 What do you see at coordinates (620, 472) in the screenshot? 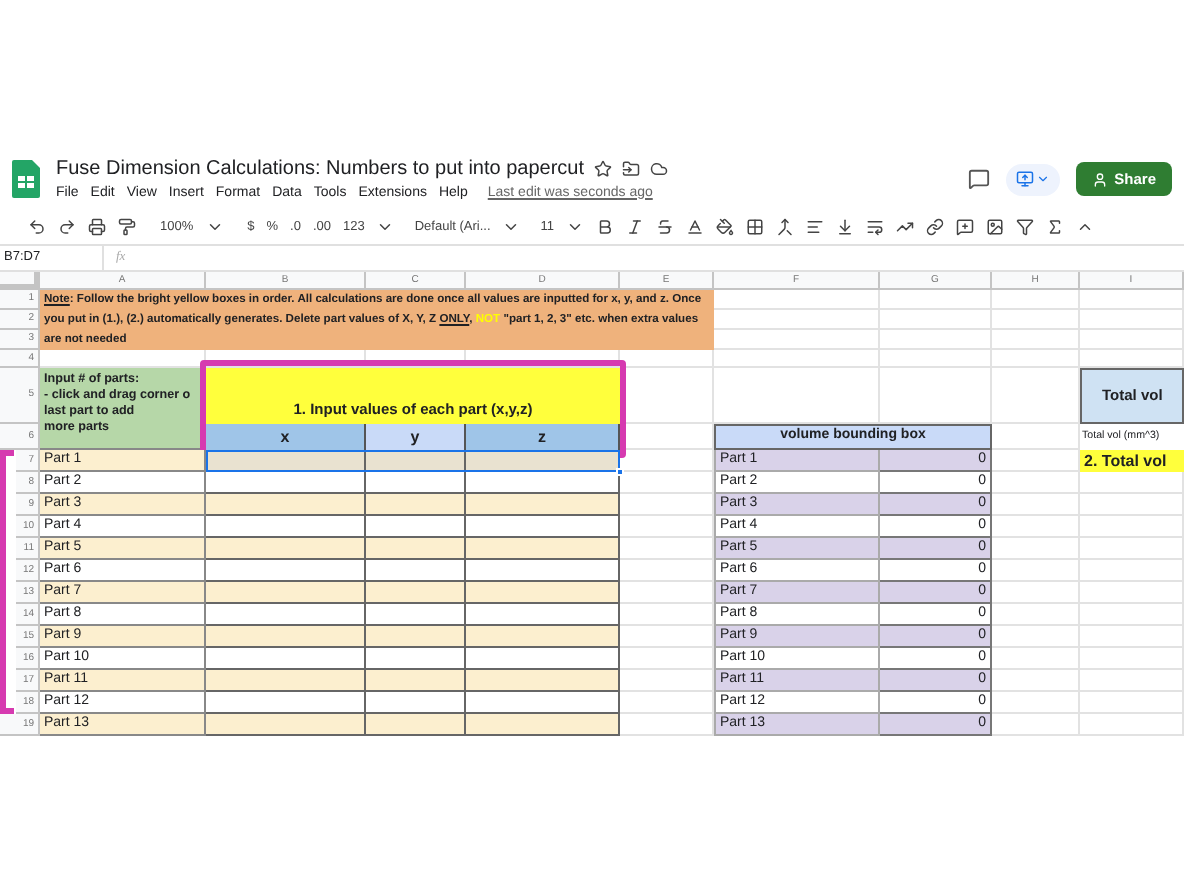
I see `fill-handle` at bounding box center [620, 472].